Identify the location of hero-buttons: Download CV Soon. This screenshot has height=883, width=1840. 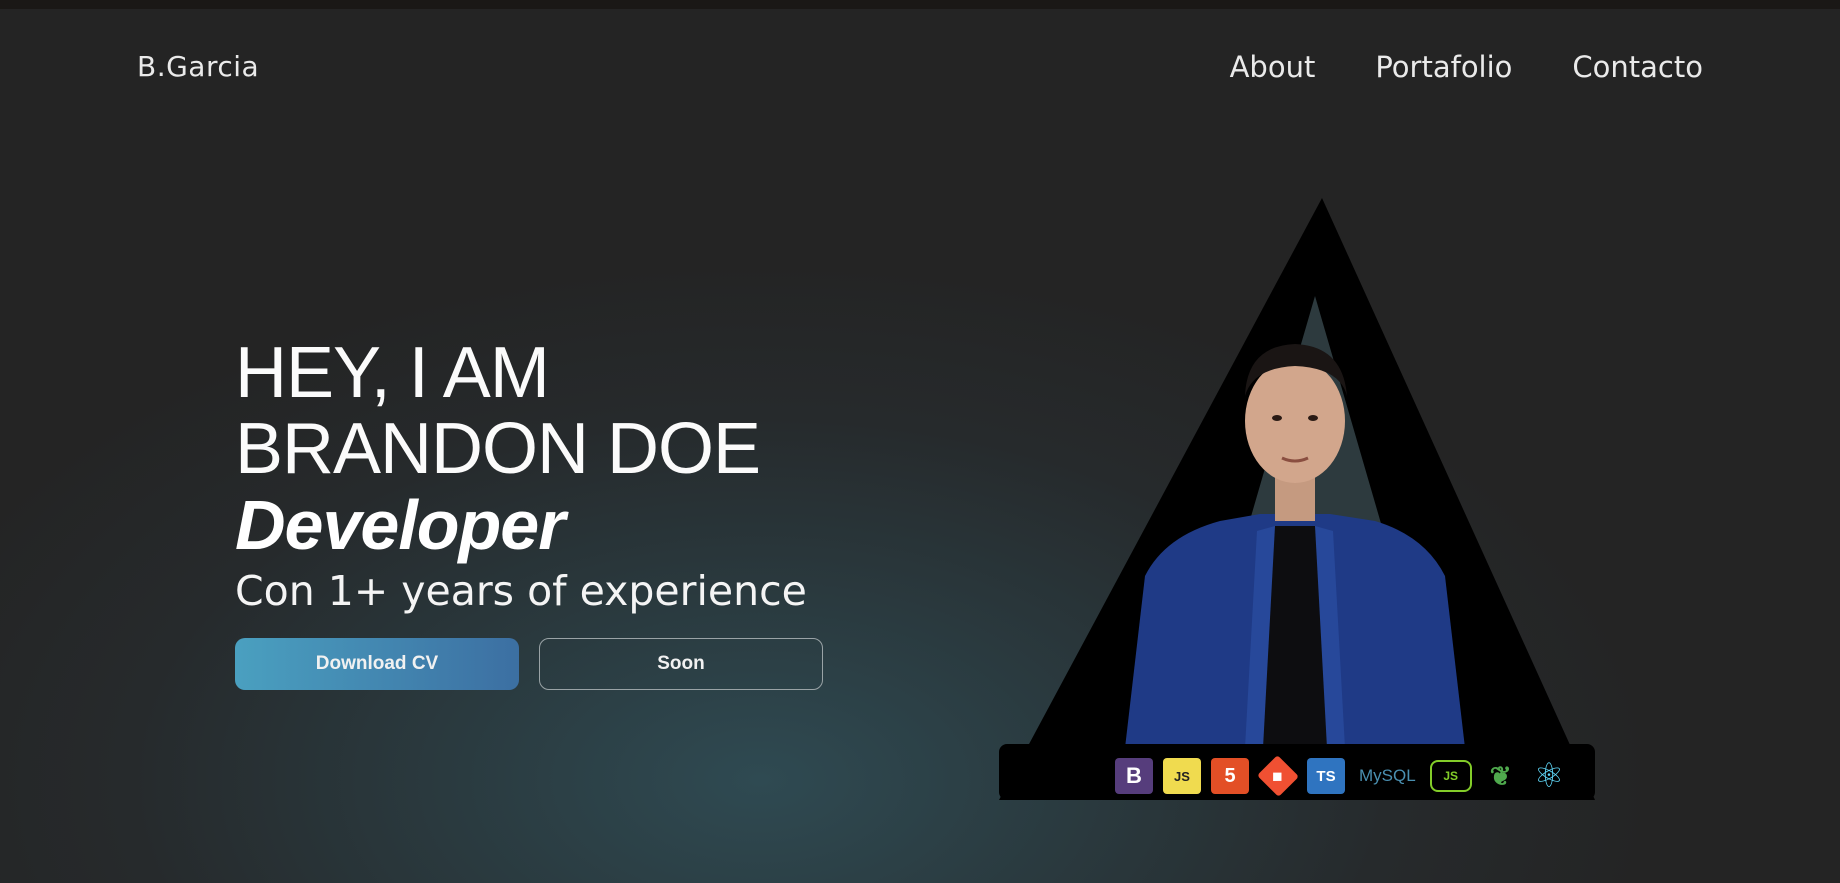
(529, 664).